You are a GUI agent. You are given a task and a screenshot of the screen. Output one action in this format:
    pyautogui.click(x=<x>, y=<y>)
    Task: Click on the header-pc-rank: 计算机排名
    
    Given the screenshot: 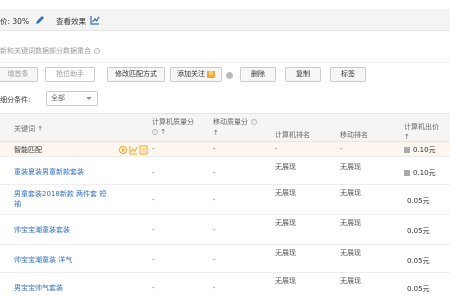 What is the action you would take?
    pyautogui.click(x=292, y=135)
    